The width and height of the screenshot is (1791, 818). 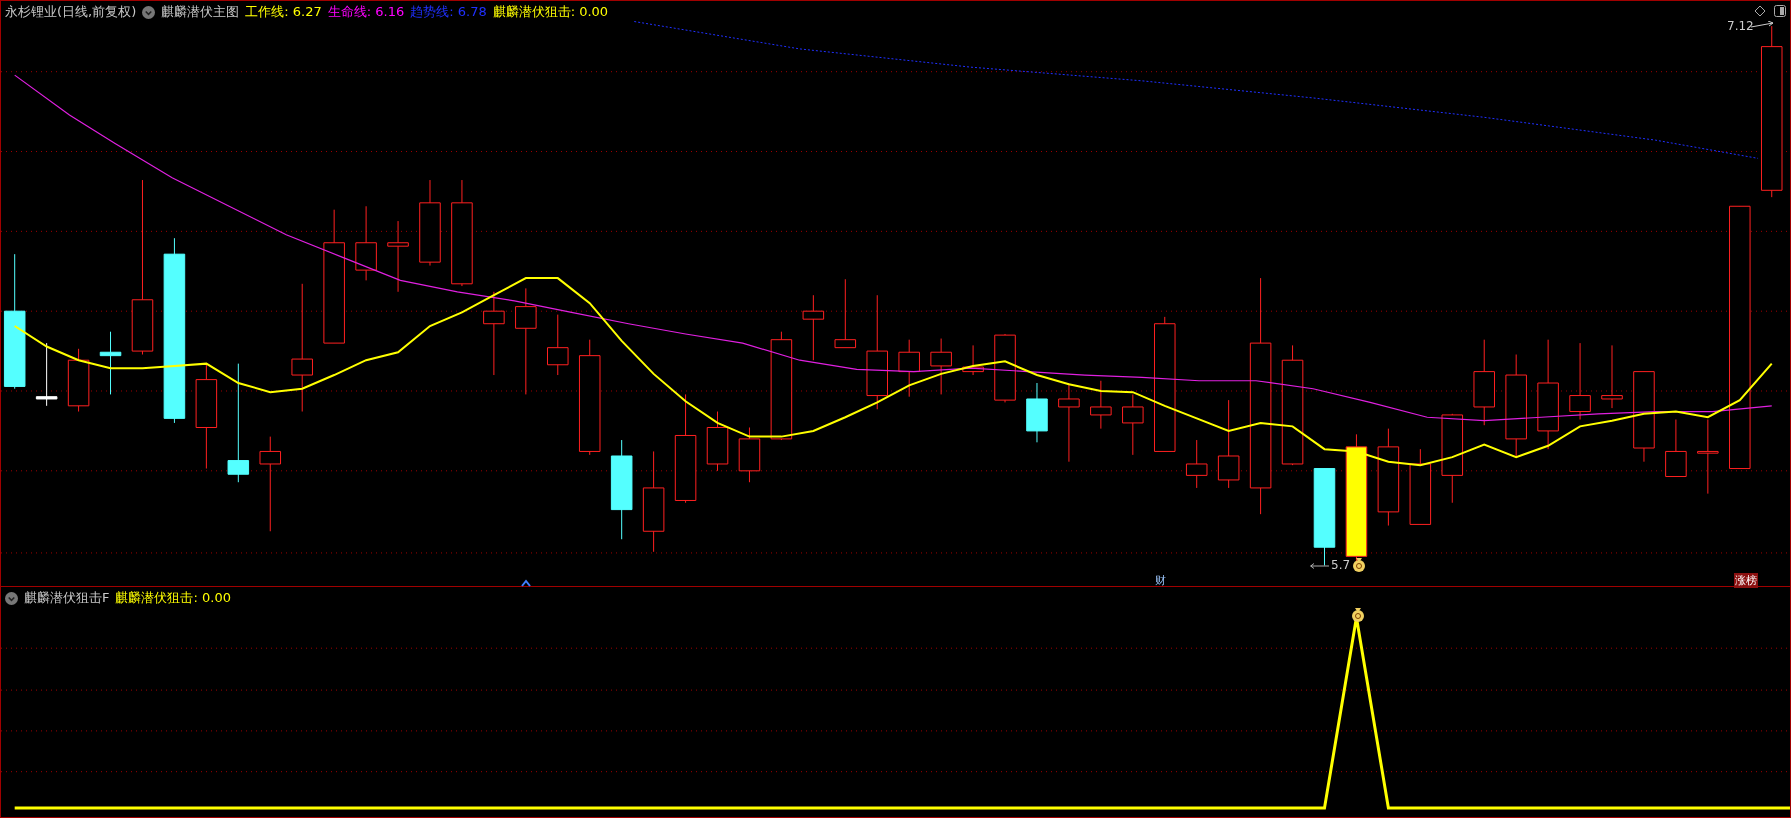 I want to click on low-price-label: 5.7, so click(x=1341, y=565).